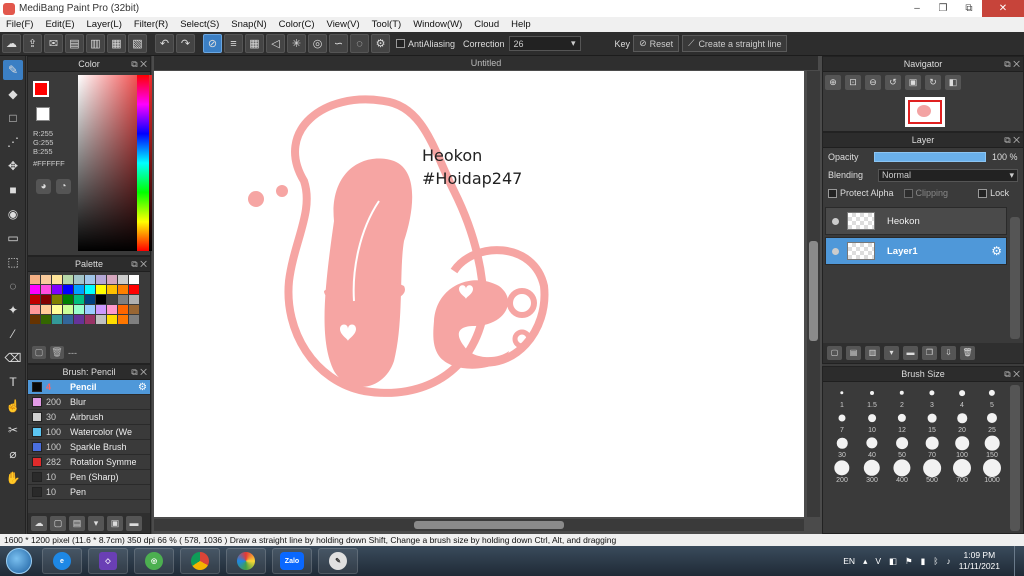 This screenshot has height=576, width=1024. I want to click on antialiasing-toggle: AntiAliasing, so click(425, 44).